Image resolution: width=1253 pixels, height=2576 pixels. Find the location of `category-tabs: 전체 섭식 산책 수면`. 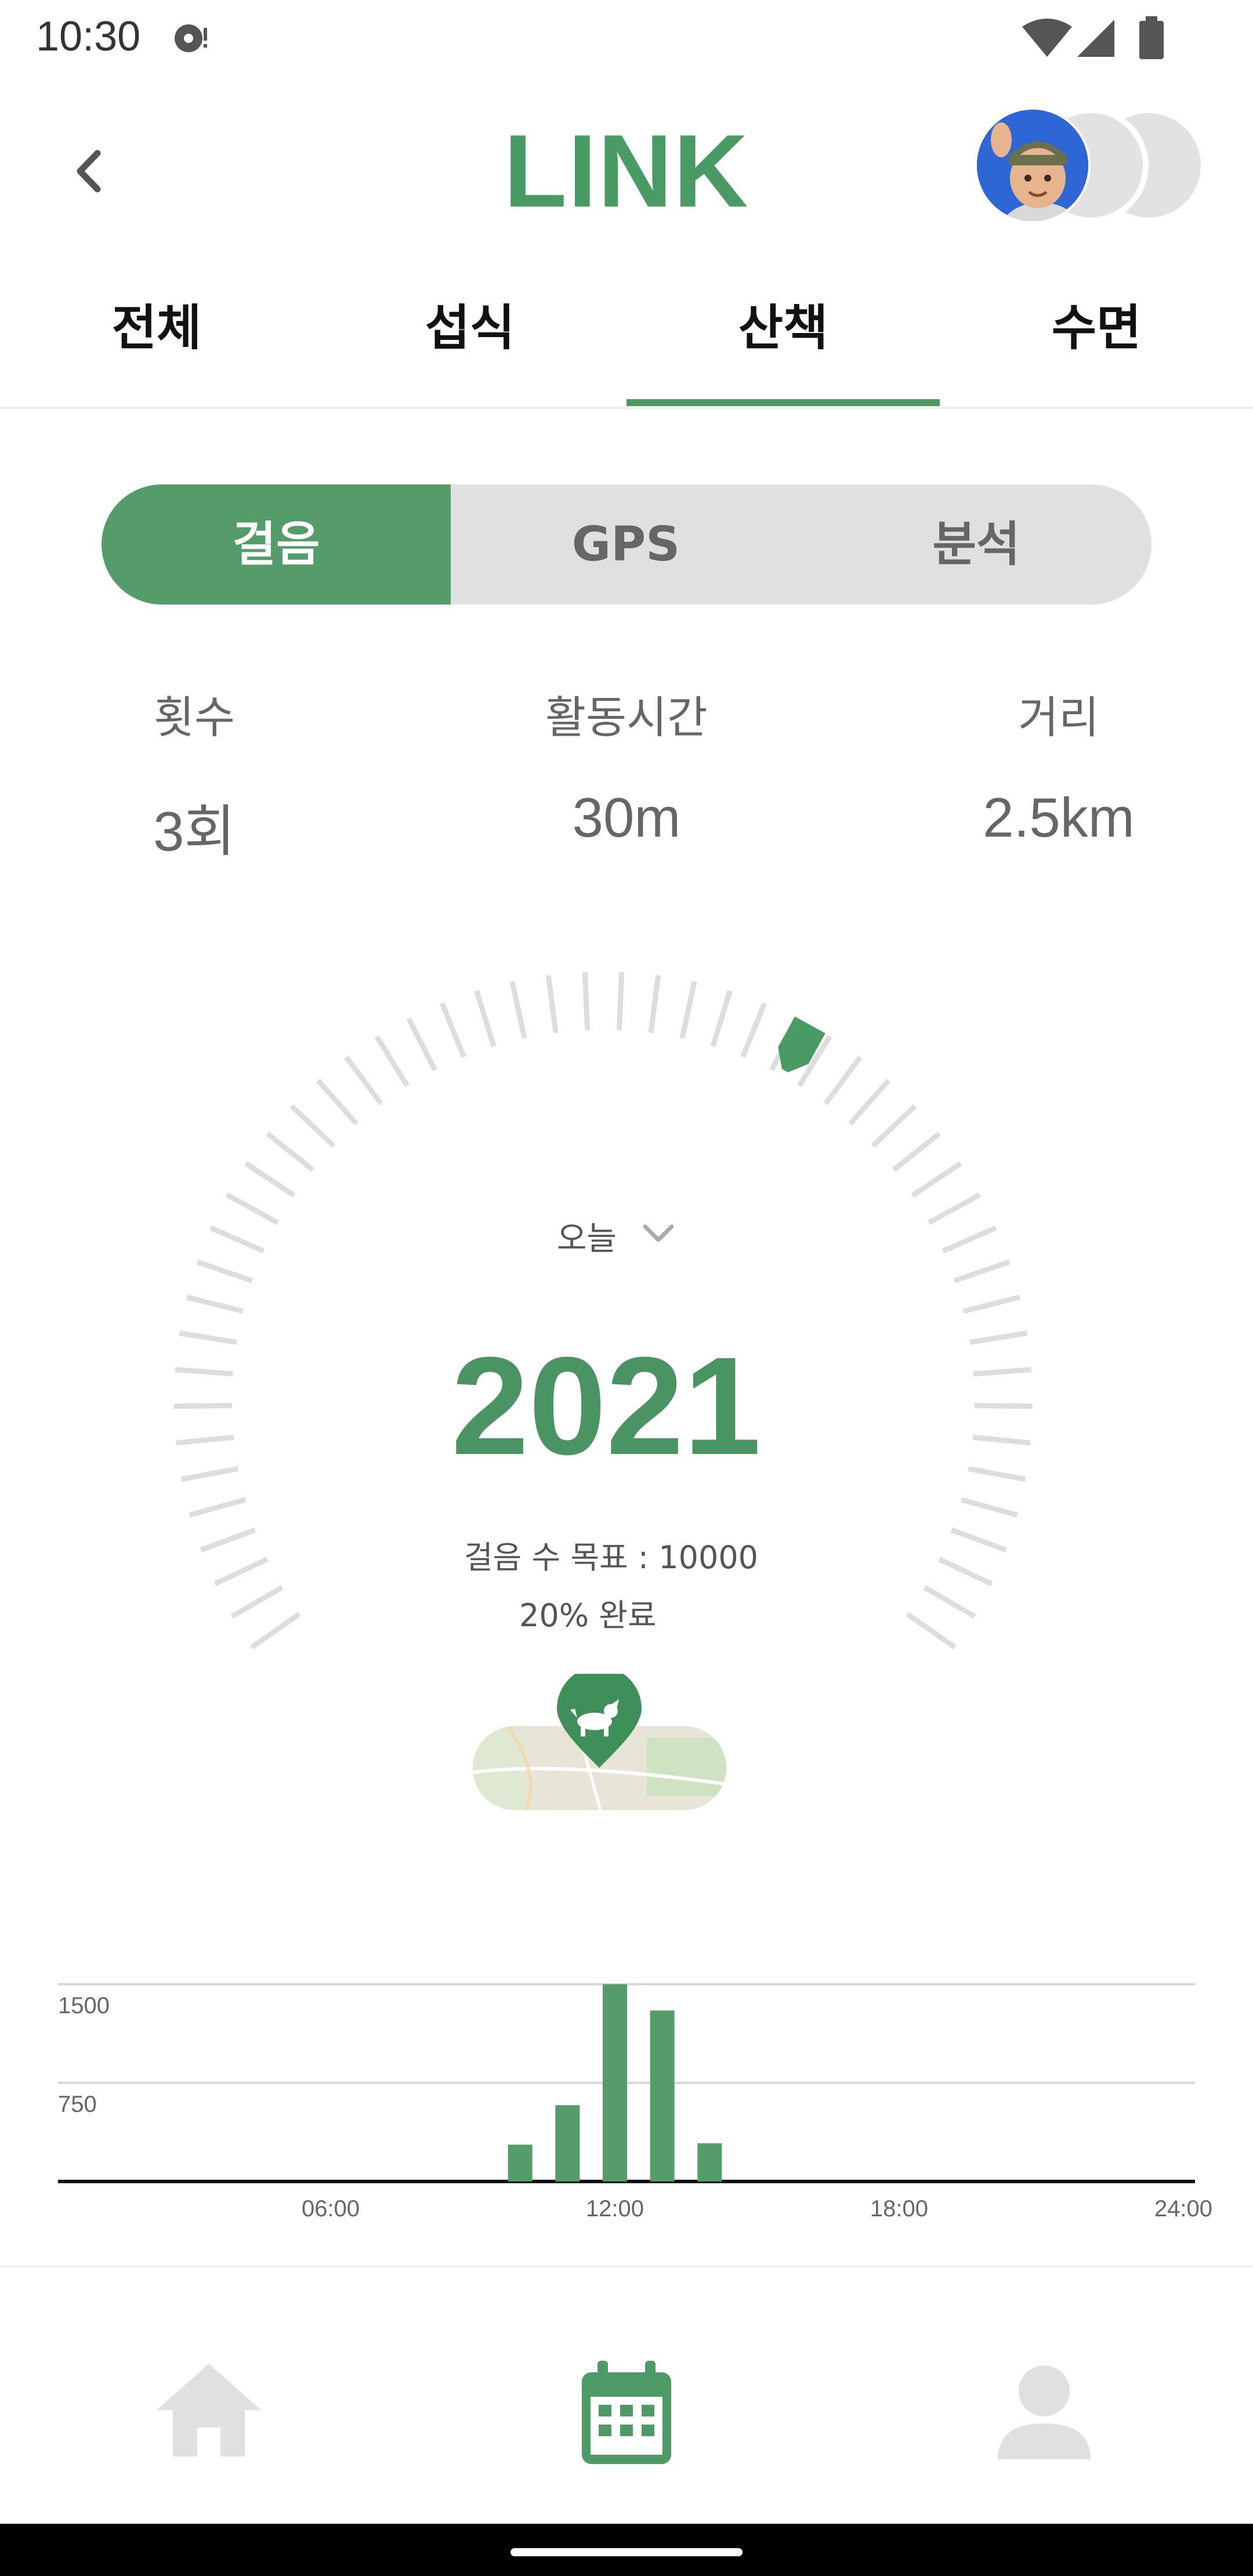

category-tabs: 전체 섭식 산책 수면 is located at coordinates (626, 346).